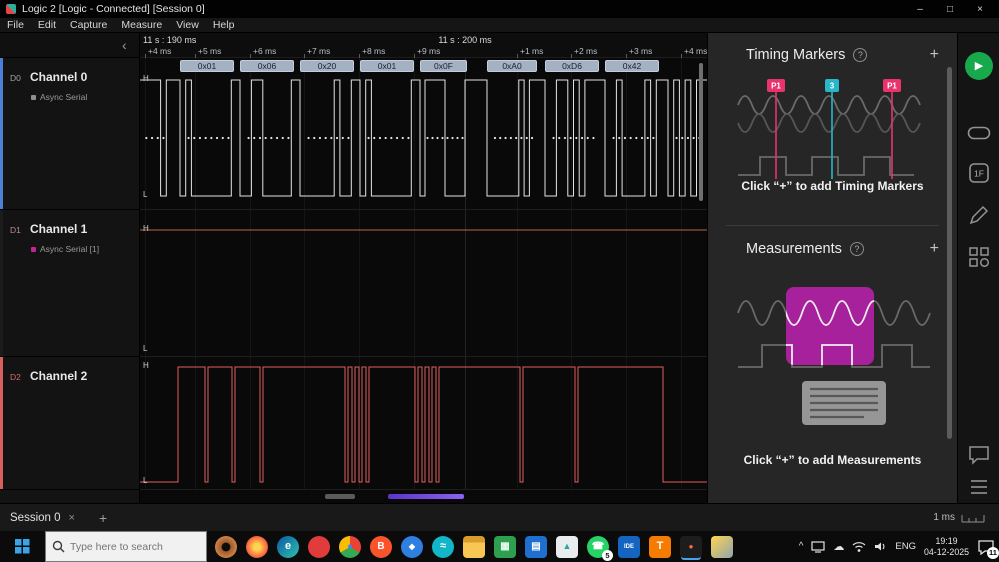  What do you see at coordinates (465, 40) in the screenshot?
I see `timeline-major-label: 11 s : 200 ms` at bounding box center [465, 40].